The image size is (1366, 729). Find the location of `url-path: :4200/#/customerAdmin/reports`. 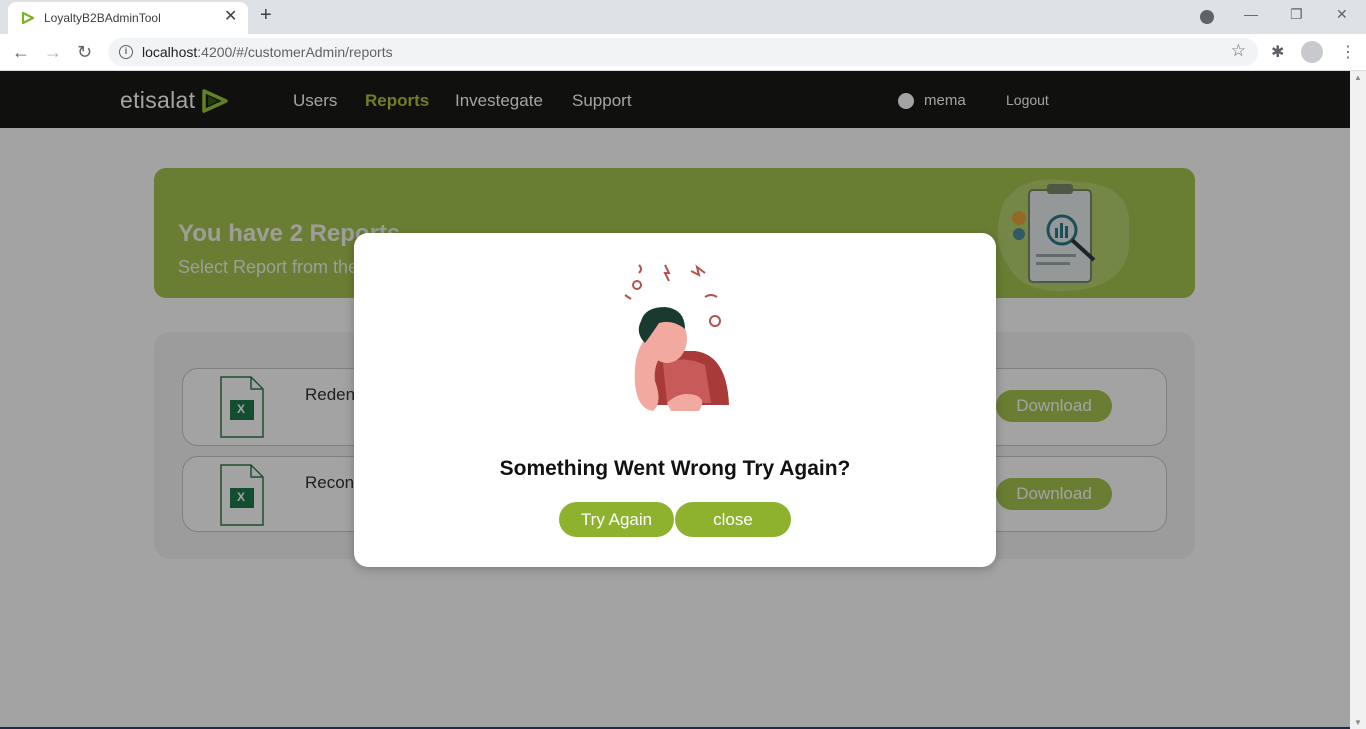

url-path: :4200/#/customerAdmin/reports is located at coordinates (295, 52).